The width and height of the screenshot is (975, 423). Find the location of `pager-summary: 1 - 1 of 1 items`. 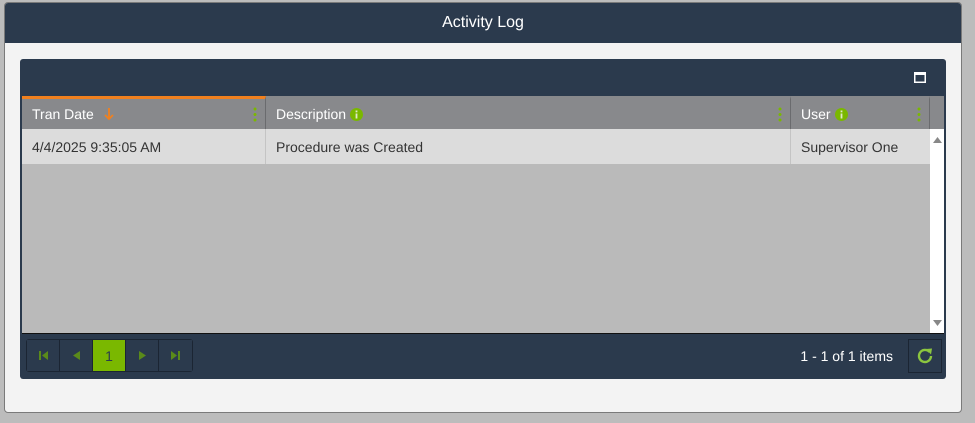

pager-summary: 1 - 1 of 1 items is located at coordinates (846, 356).